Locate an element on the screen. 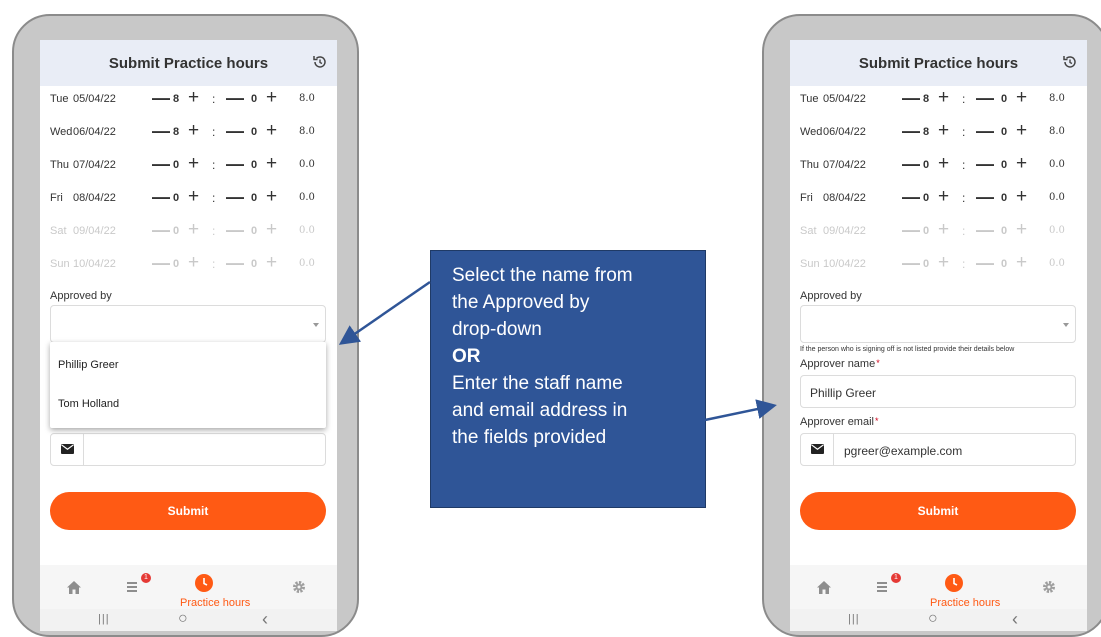 Image resolution: width=1101 pixels, height=637 pixels. arrow-to-dropdown is located at coordinates (384, 312).